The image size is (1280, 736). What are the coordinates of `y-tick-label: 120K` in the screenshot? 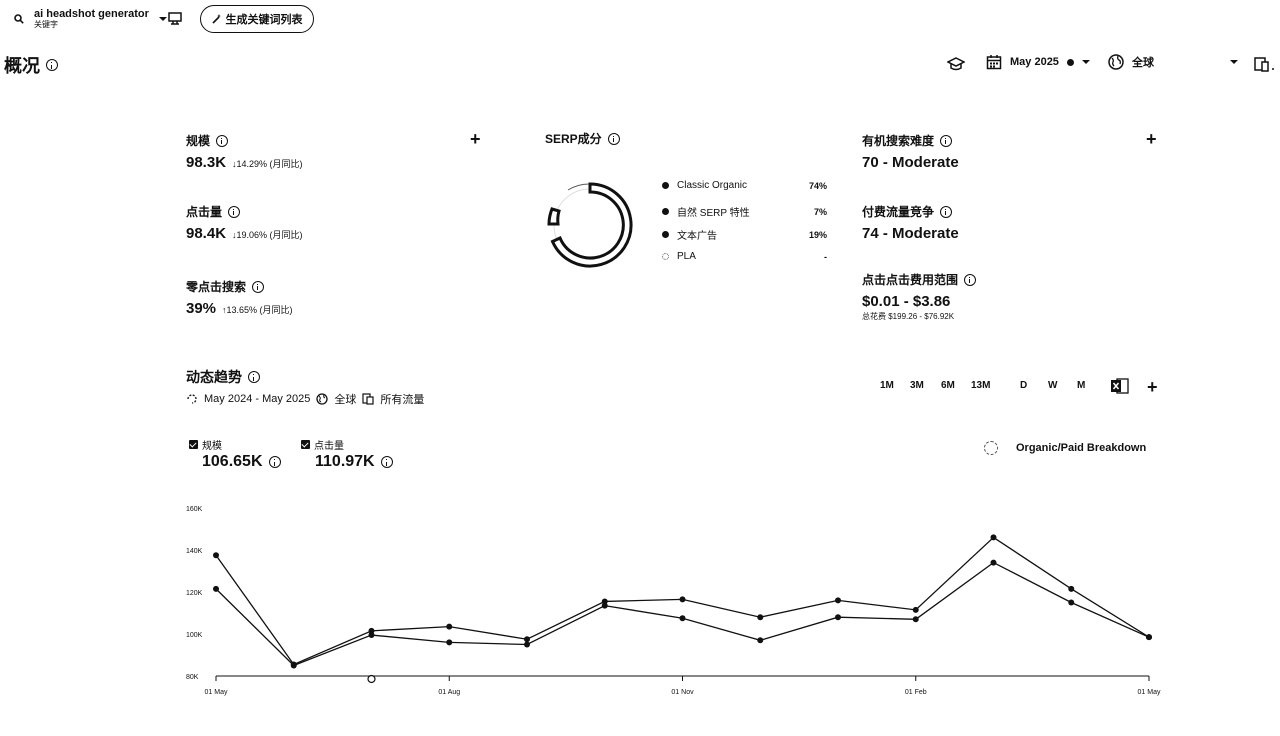 It's located at (194, 593).